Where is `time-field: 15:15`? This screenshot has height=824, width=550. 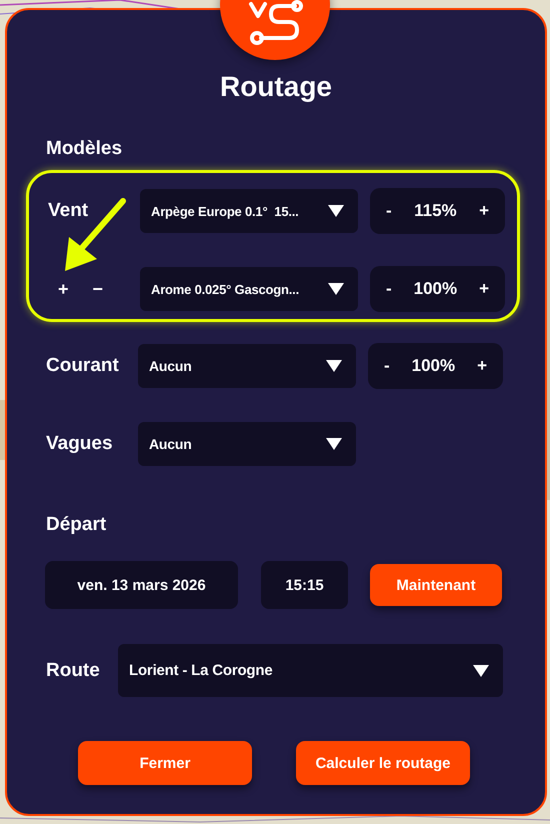 time-field: 15:15 is located at coordinates (304, 585).